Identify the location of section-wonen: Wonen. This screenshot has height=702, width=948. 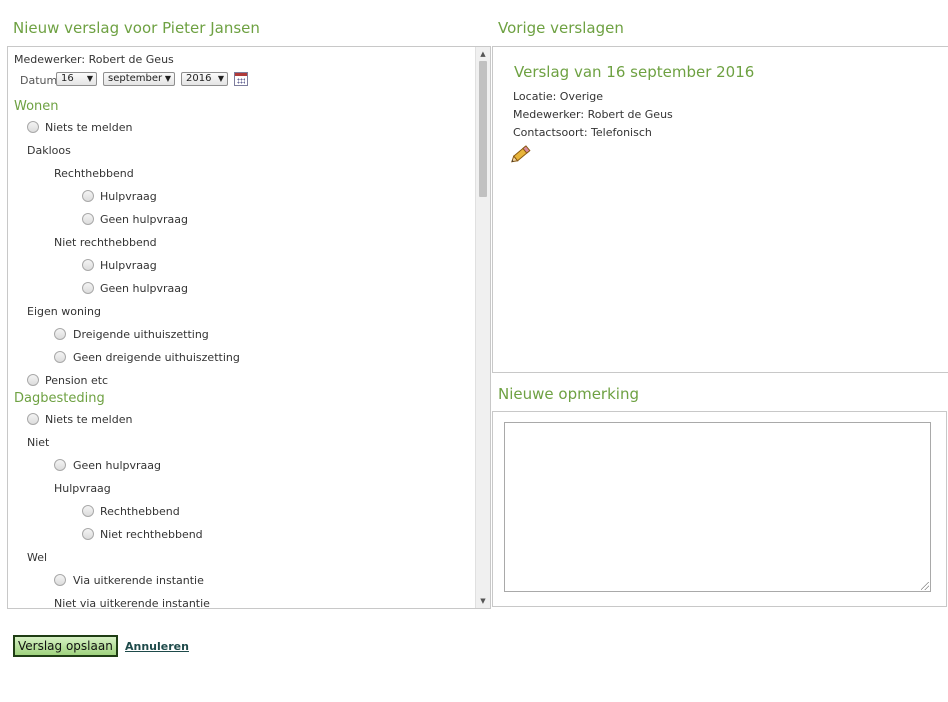
(36, 106).